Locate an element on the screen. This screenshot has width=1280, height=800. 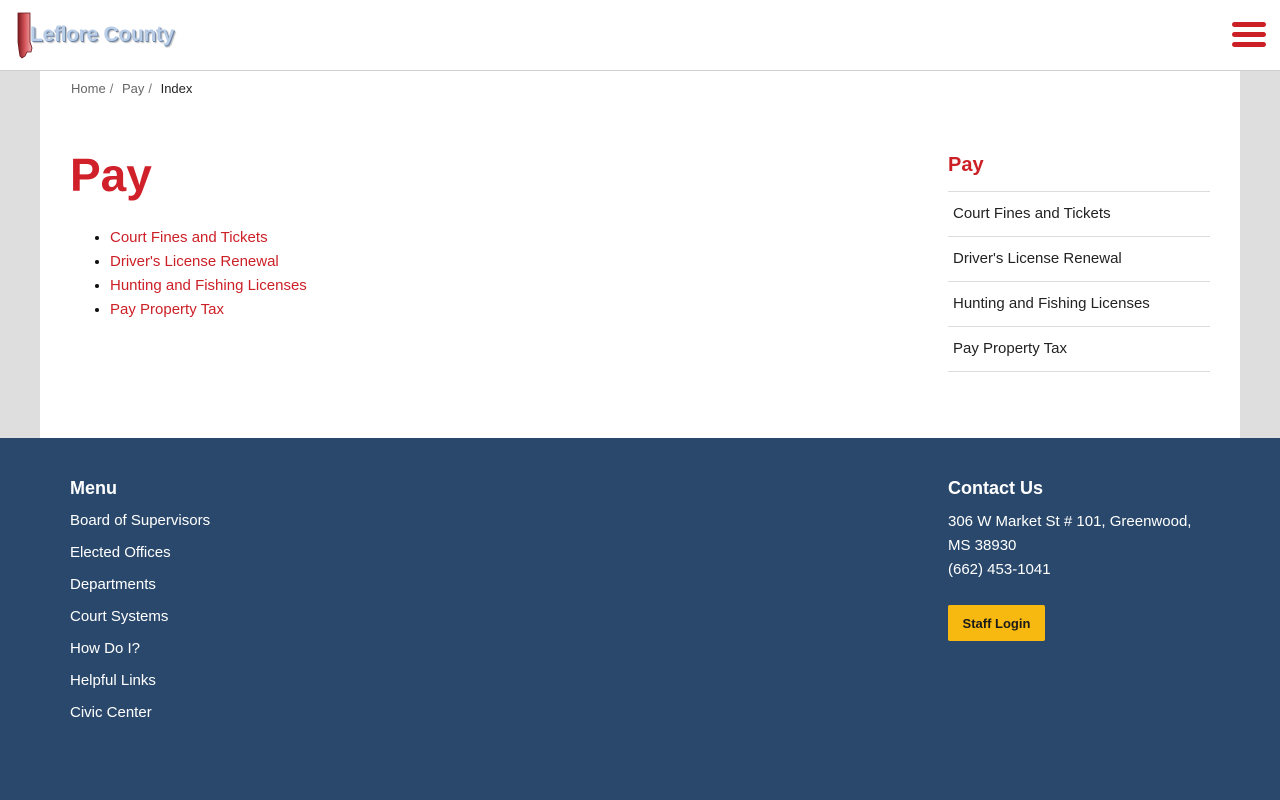
footer-link-departments: Departments is located at coordinates (140, 591).